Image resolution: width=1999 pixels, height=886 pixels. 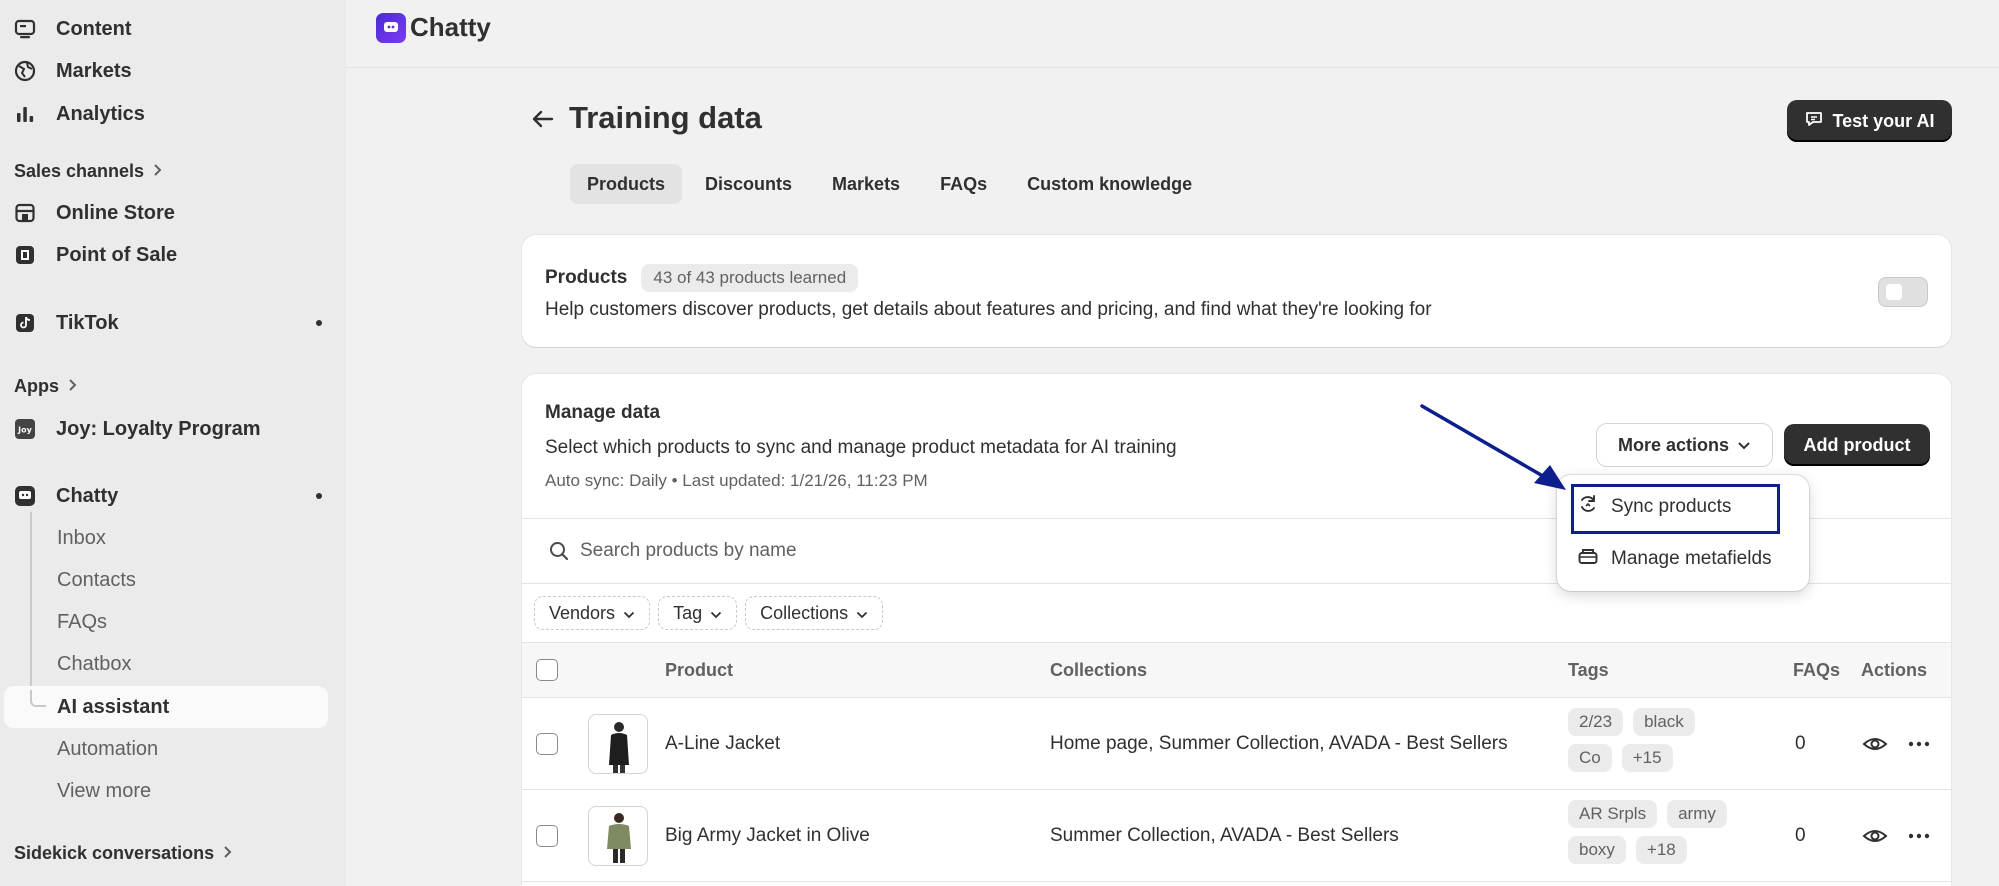 What do you see at coordinates (603, 412) in the screenshot?
I see `manage-data-title: Manage data` at bounding box center [603, 412].